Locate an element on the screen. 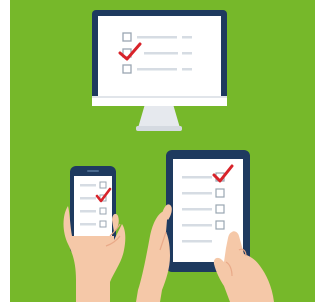 This screenshot has width=320, height=302. monitor-screen is located at coordinates (159, 56).